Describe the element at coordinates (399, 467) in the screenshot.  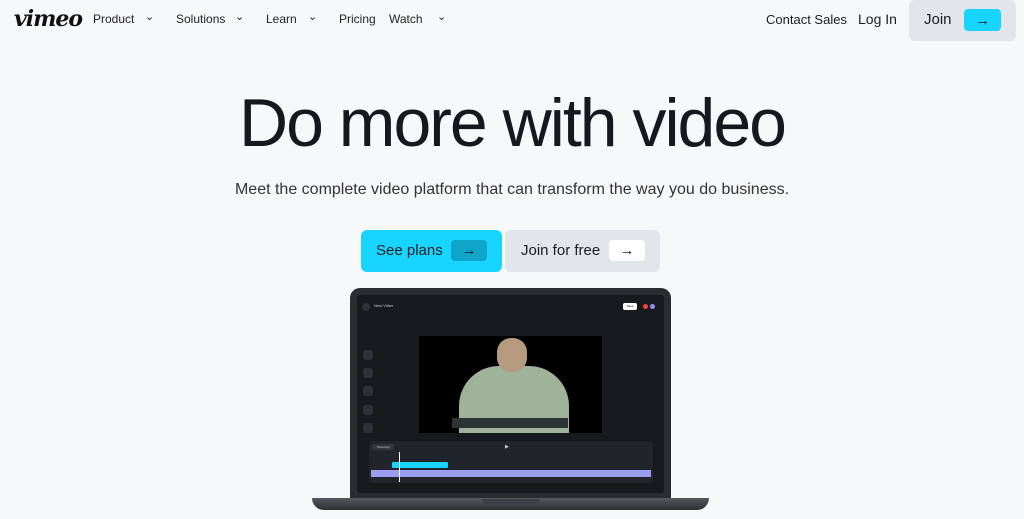
I see `playhead` at that location.